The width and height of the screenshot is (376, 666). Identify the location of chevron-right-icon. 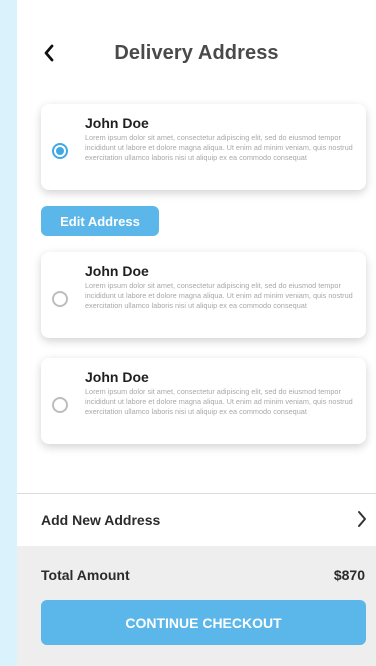
(362, 521).